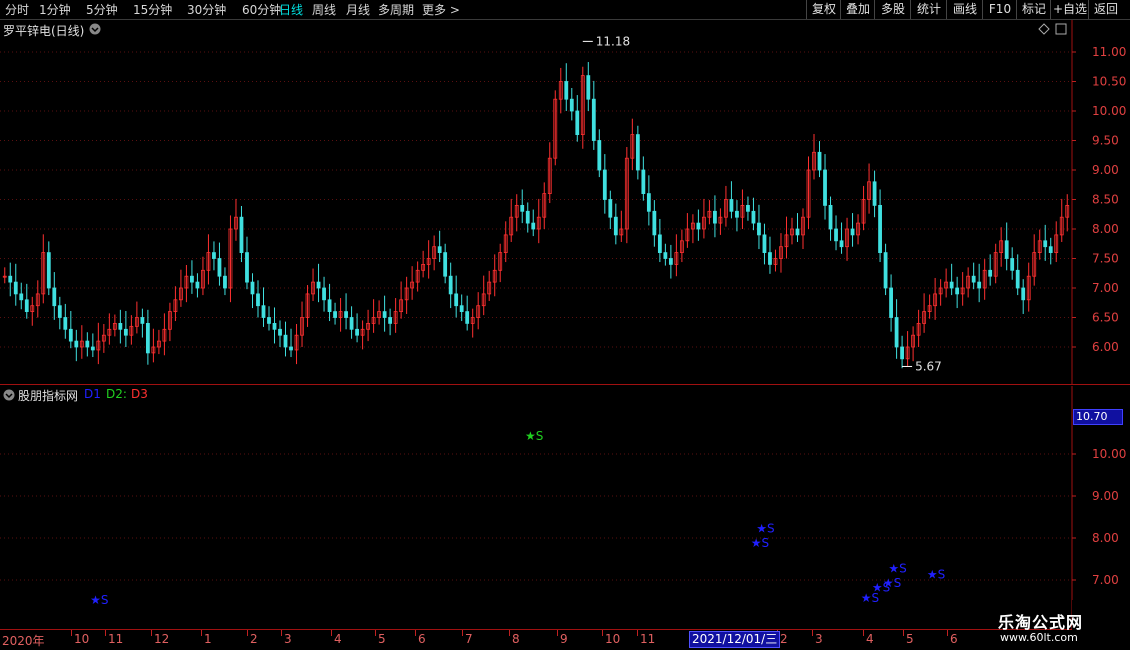 This screenshot has width=1130, height=650. Describe the element at coordinates (892, 9) in the screenshot. I see `multi-stock-button: 多股` at that location.